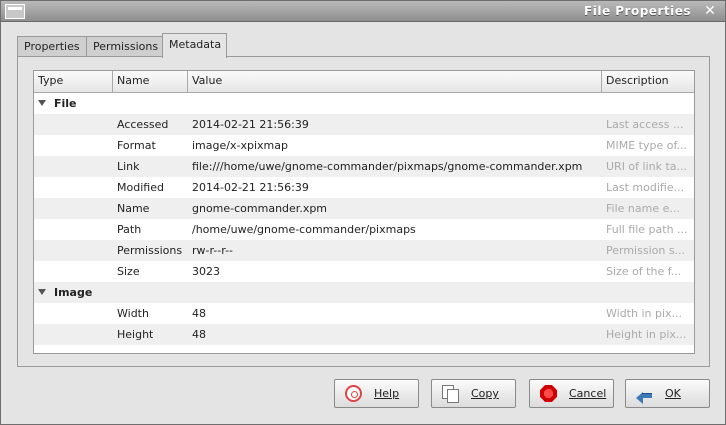 This screenshot has height=425, width=726. Describe the element at coordinates (548, 393) in the screenshot. I see `cancel-icon` at that location.